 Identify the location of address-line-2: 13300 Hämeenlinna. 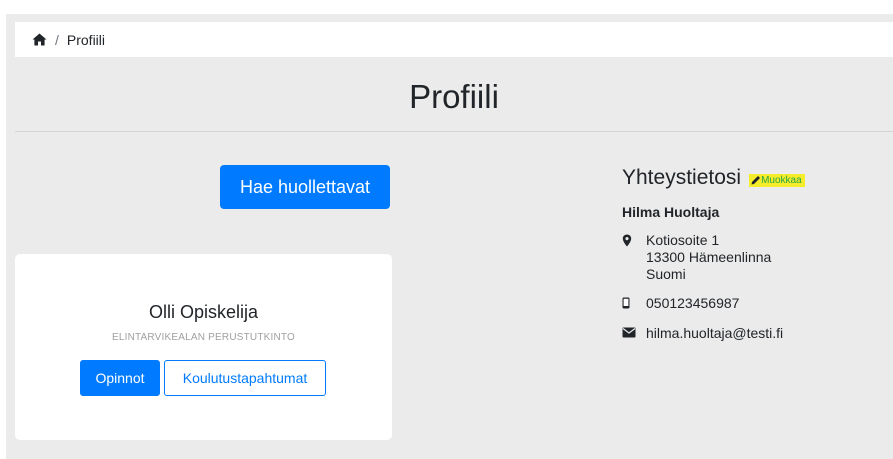
(709, 257).